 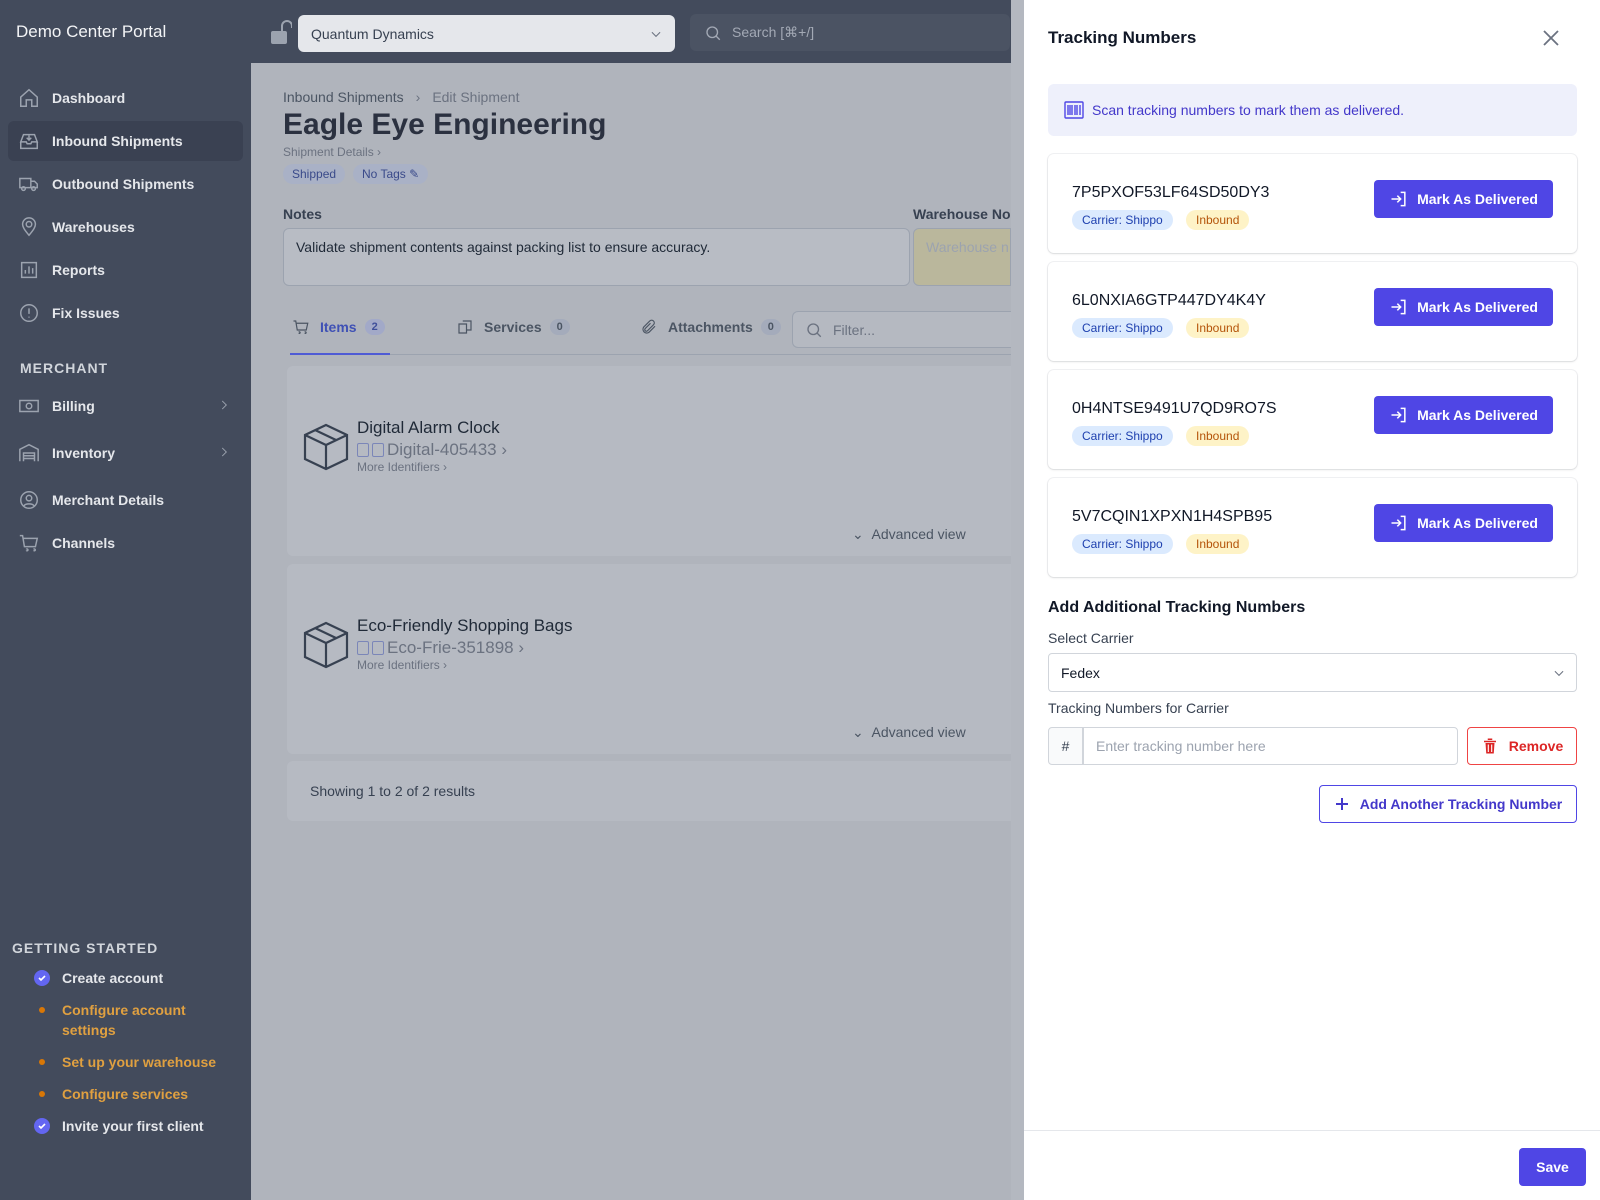 What do you see at coordinates (302, 214) in the screenshot?
I see `notes-label: Notes` at bounding box center [302, 214].